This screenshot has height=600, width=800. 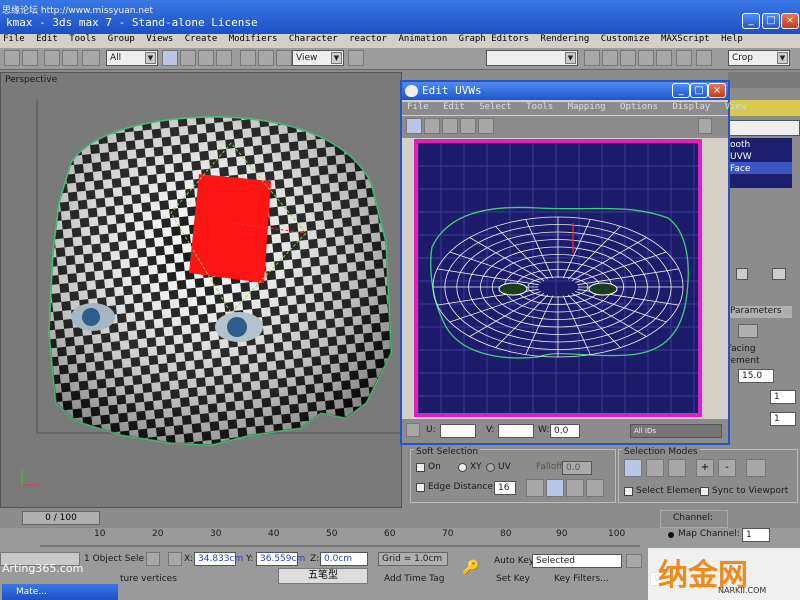 What do you see at coordinates (691, 107) in the screenshot?
I see `uvw-menu-display: Display` at bounding box center [691, 107].